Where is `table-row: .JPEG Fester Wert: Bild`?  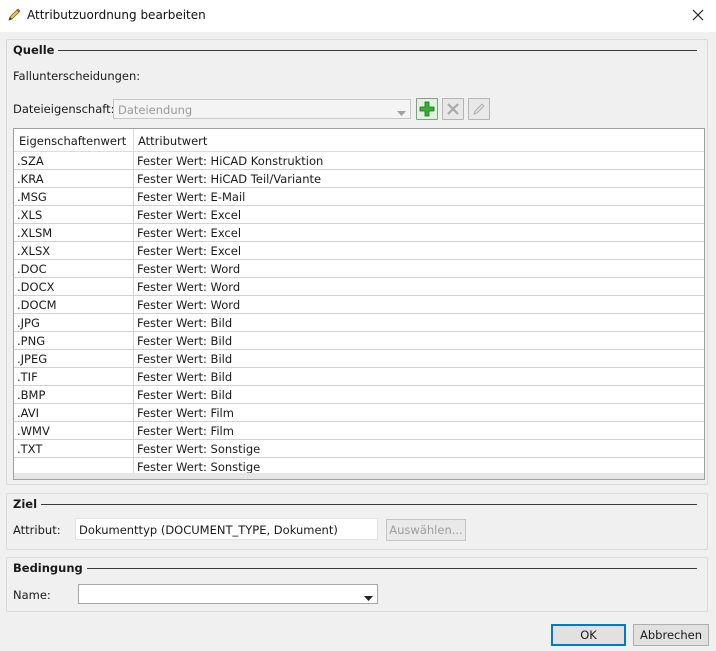 table-row: .JPEG Fester Wert: Bild is located at coordinates (359, 359).